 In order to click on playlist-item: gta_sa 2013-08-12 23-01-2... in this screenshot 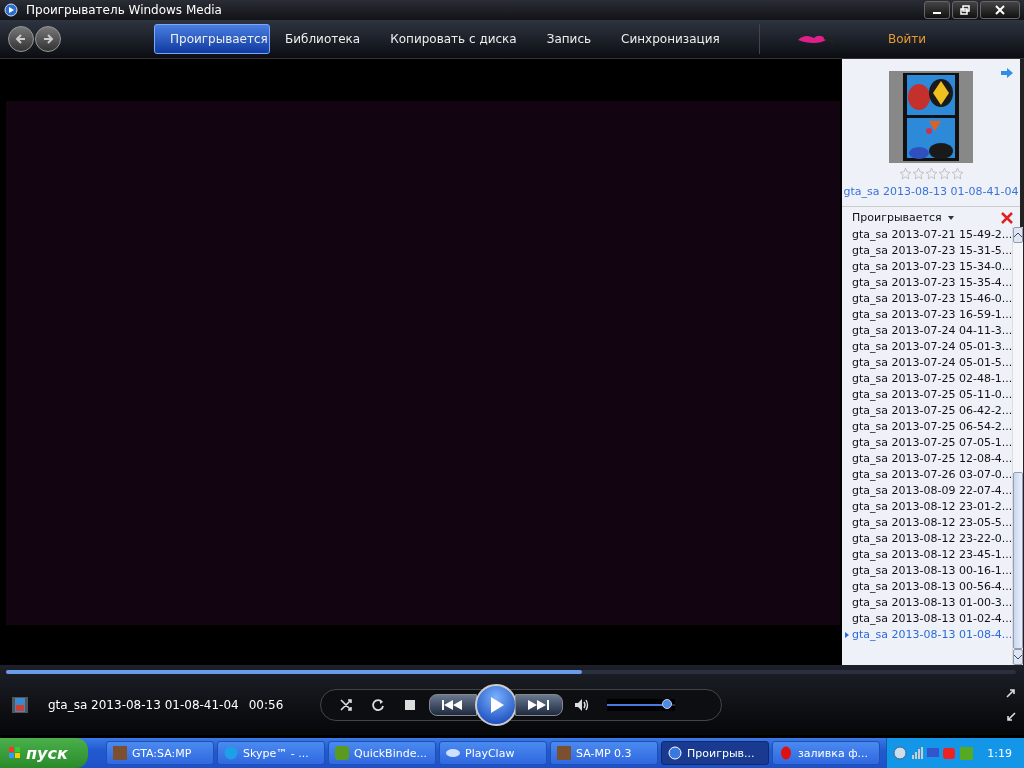, I will do `click(928, 506)`.